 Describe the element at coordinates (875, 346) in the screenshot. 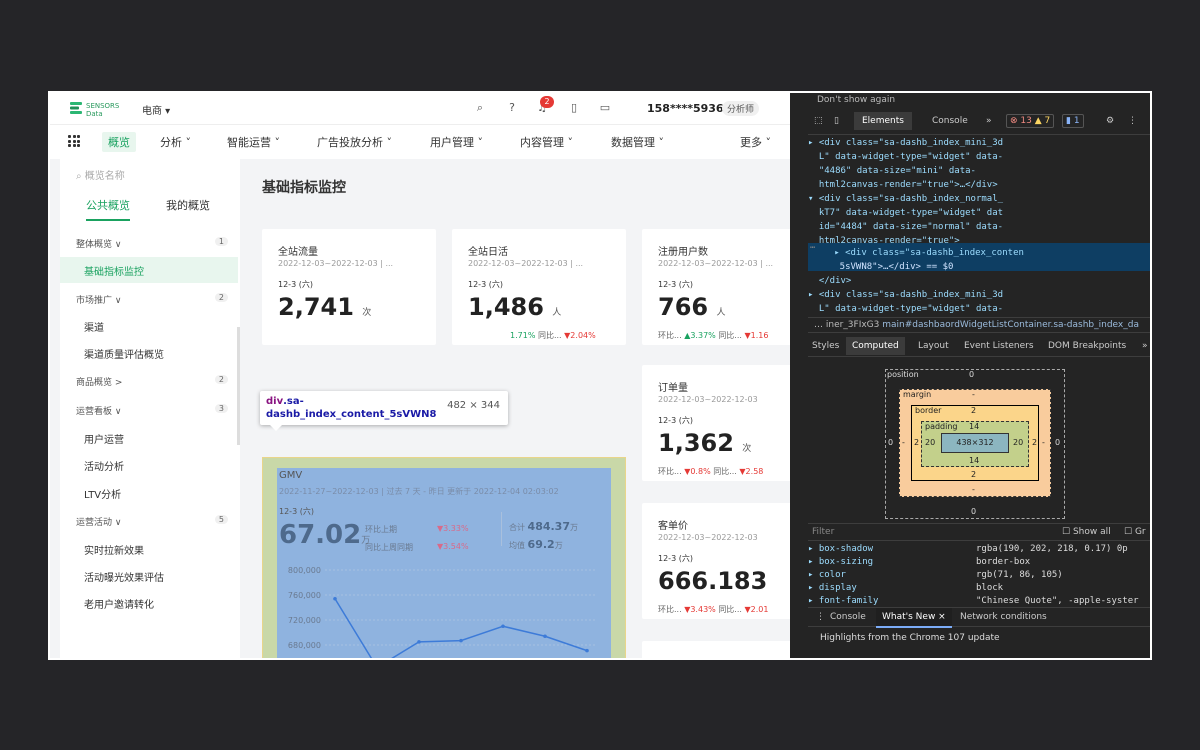

I see `tab-computed: Computed` at that location.